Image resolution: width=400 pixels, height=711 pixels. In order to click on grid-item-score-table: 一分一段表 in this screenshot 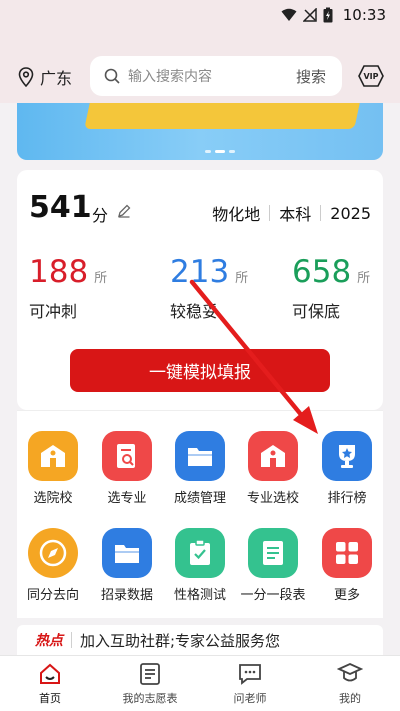, I will do `click(273, 565)`.